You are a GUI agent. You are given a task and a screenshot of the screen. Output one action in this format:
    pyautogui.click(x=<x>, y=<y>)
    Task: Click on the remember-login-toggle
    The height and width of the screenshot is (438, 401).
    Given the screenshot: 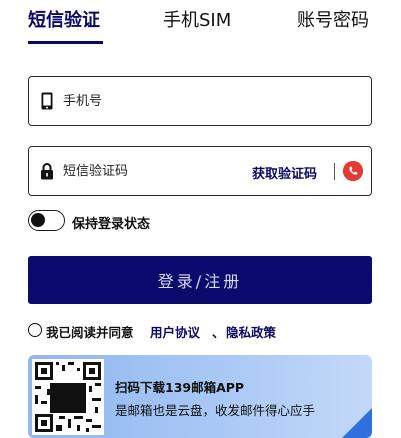 What is the action you would take?
    pyautogui.click(x=46, y=220)
    